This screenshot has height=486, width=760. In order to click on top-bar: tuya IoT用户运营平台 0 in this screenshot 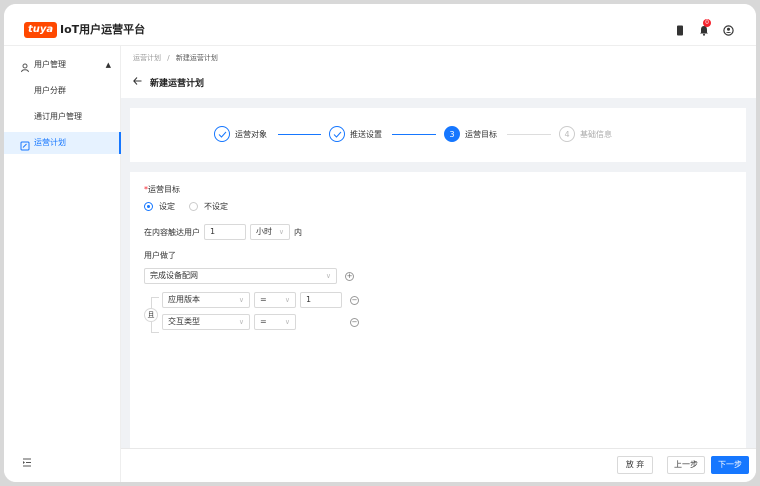, I will do `click(380, 25)`.